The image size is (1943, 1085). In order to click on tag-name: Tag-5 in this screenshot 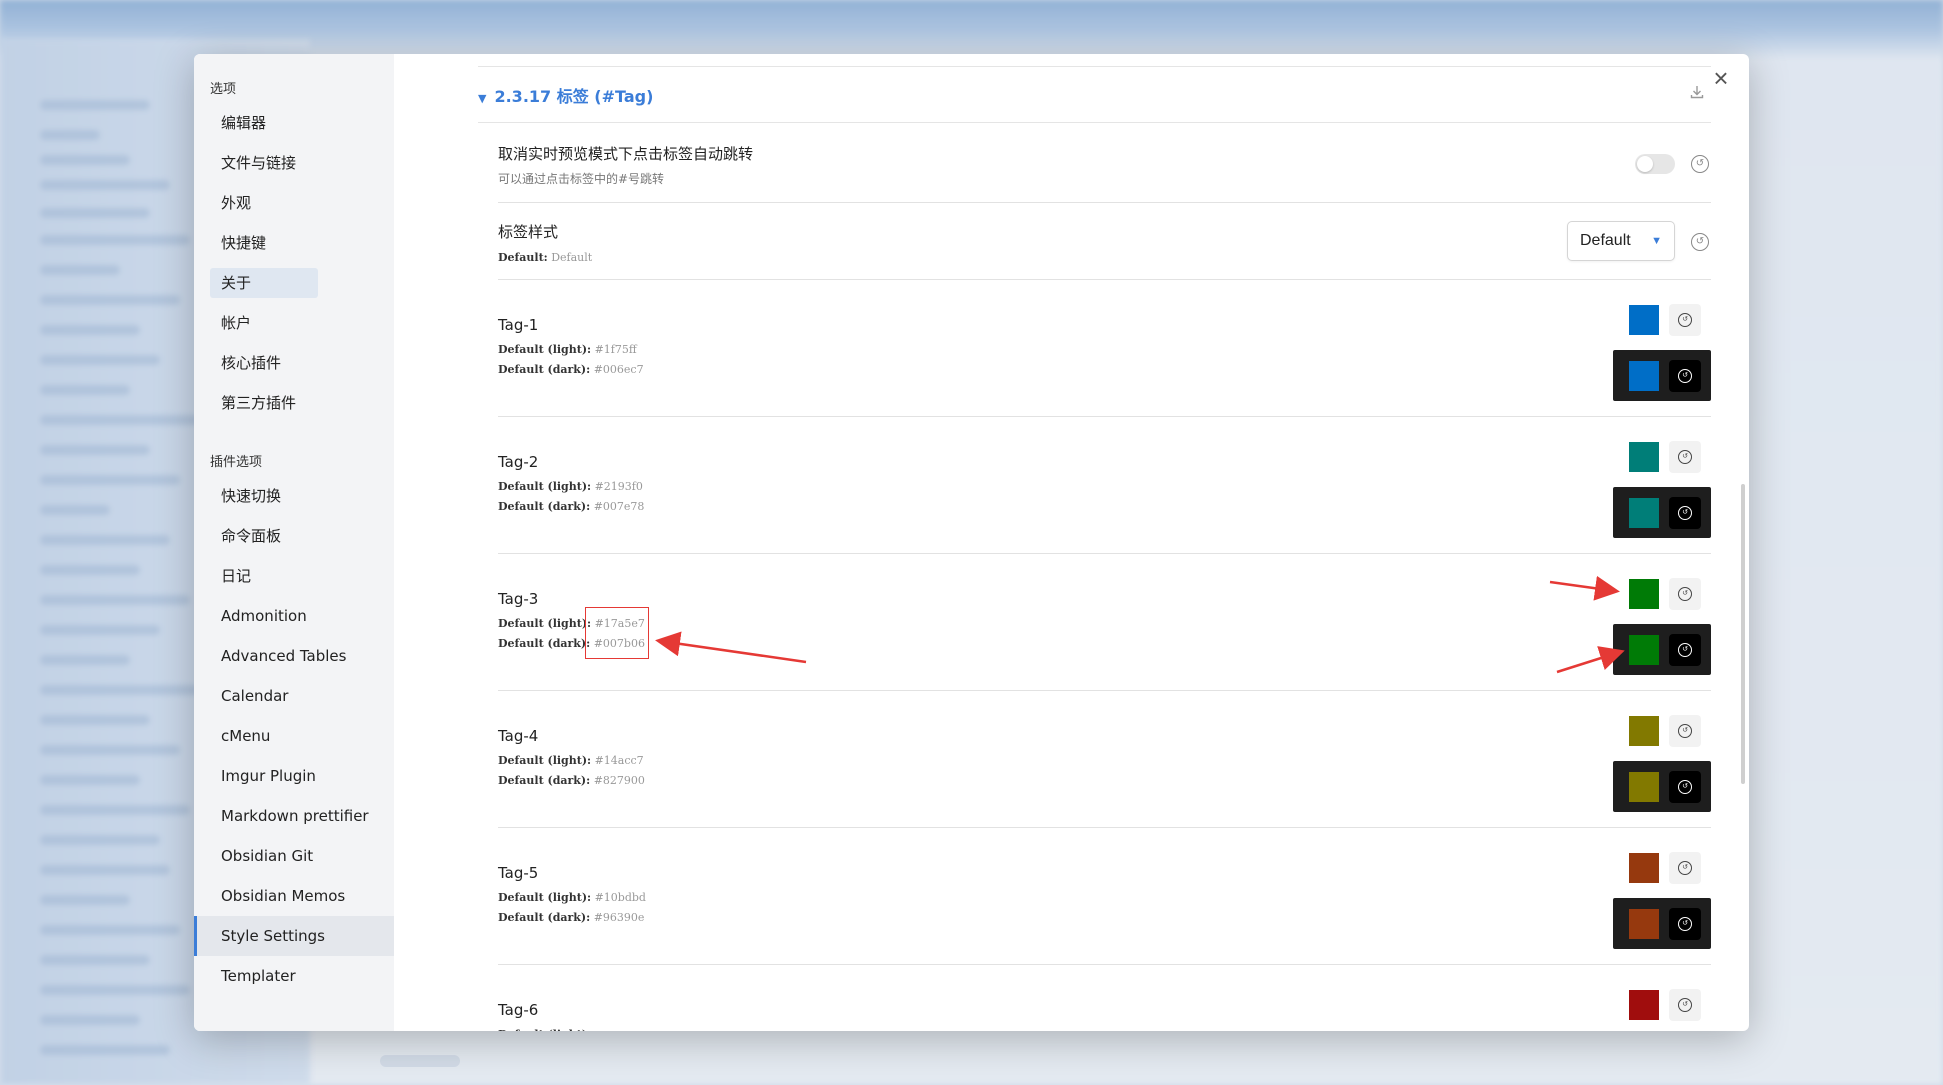, I will do `click(518, 873)`.